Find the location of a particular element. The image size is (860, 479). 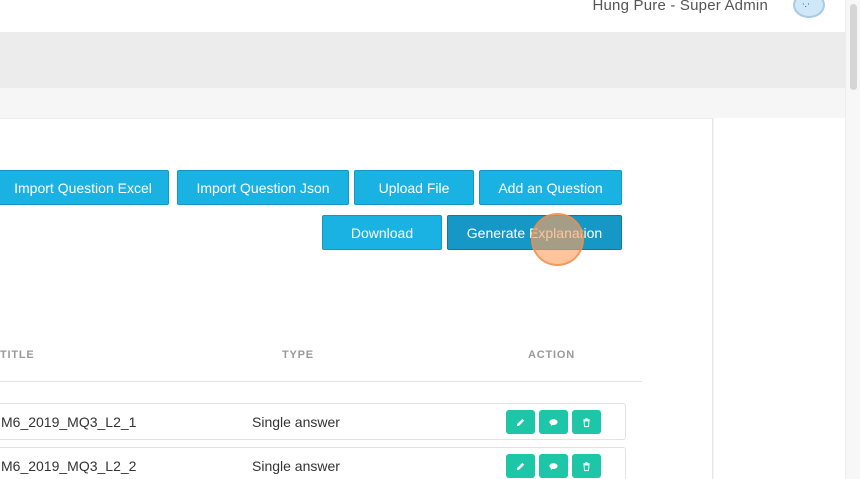

table-row: M6_2019_MQ3_L2_2 Single answer is located at coordinates (313, 463).